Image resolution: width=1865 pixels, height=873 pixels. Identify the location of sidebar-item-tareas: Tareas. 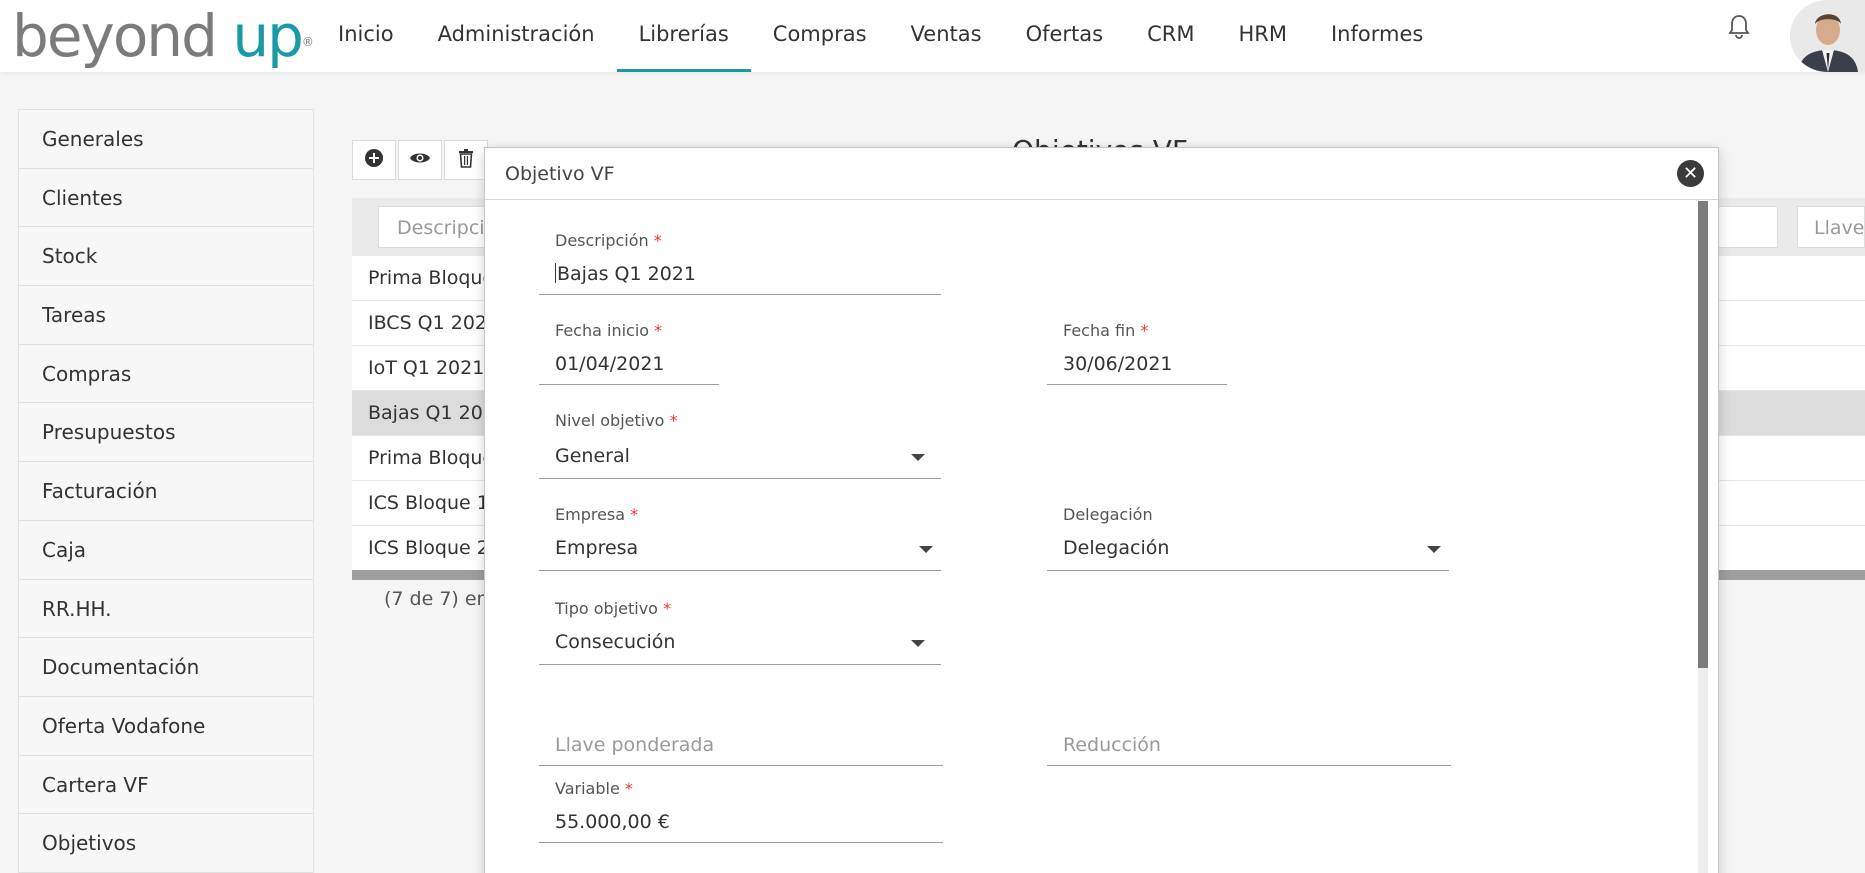
(166, 315).